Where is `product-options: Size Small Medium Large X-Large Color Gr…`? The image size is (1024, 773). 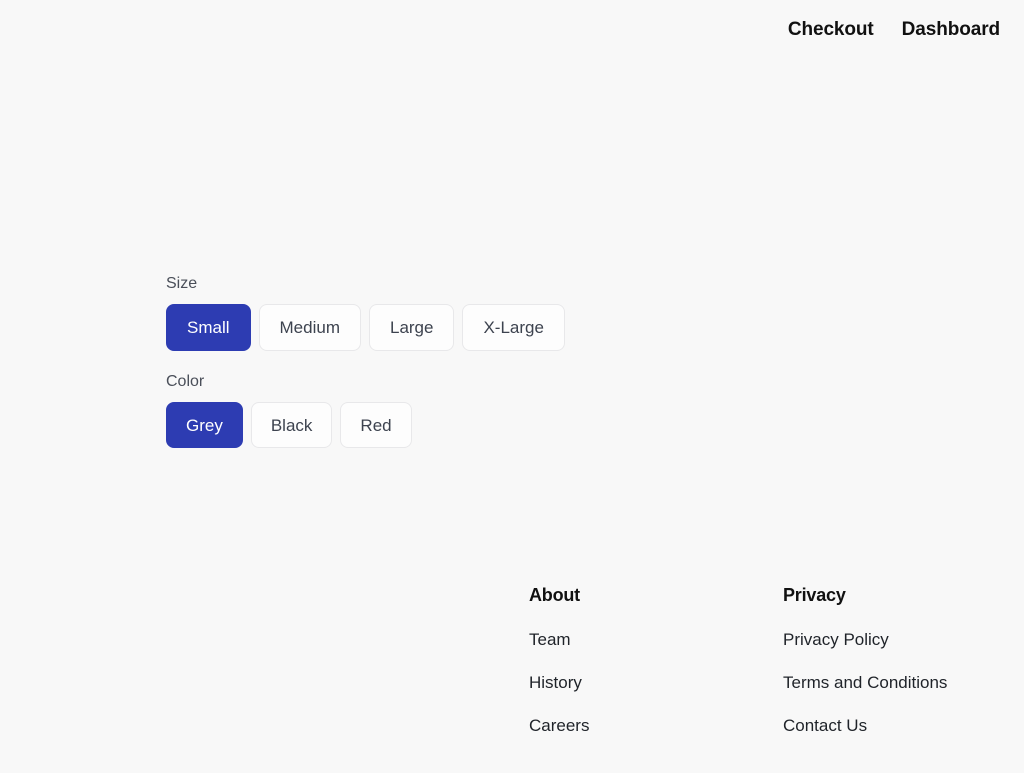
product-options: Size Small Medium Large X-Large Color Gr… is located at coordinates (426, 360).